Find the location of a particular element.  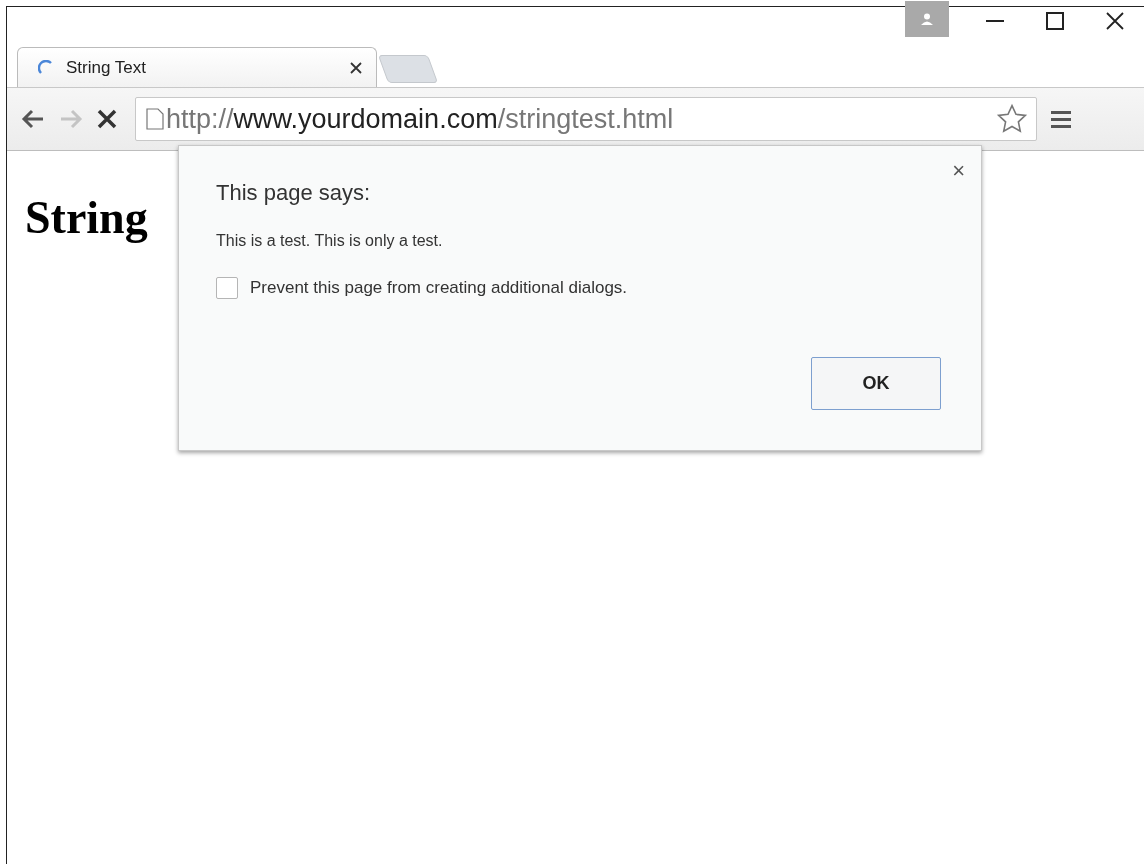

address-field: http://www.yourdomain.com/stringtest.html is located at coordinates (586, 119).